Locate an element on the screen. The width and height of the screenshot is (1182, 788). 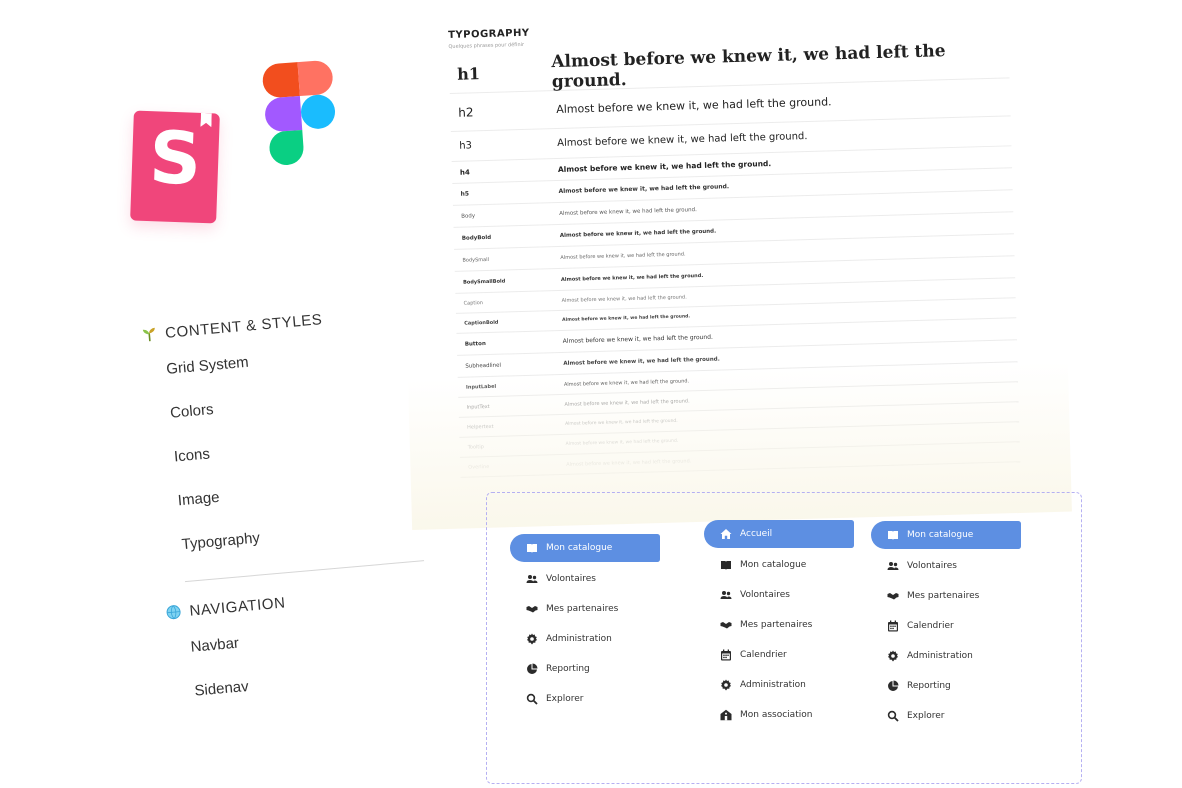
menu-item-label: Mon association is located at coordinates (776, 715).